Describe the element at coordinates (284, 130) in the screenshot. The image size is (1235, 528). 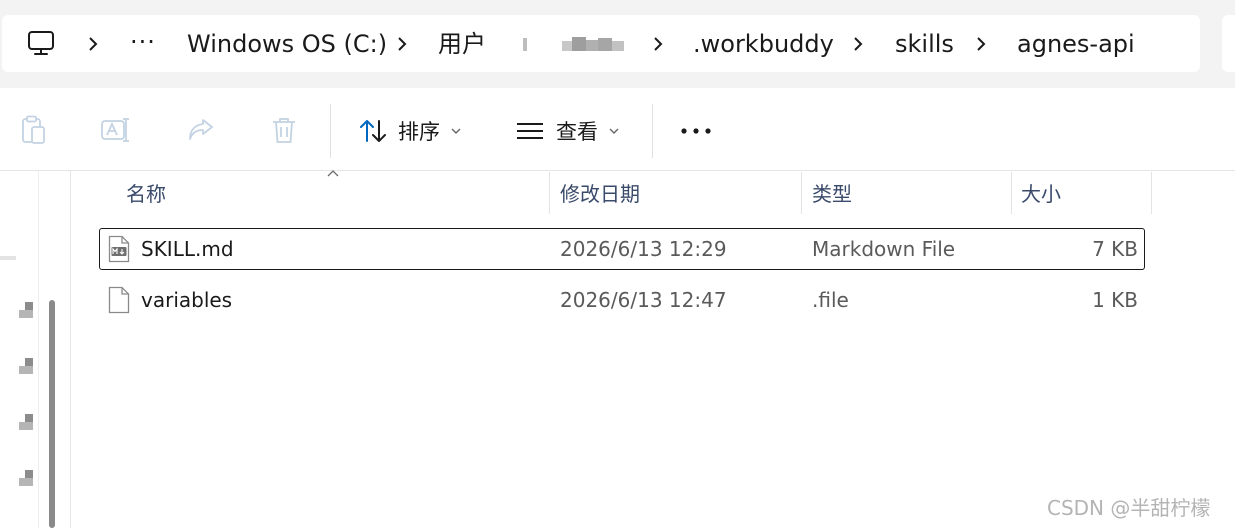
I see `delete-icon` at that location.